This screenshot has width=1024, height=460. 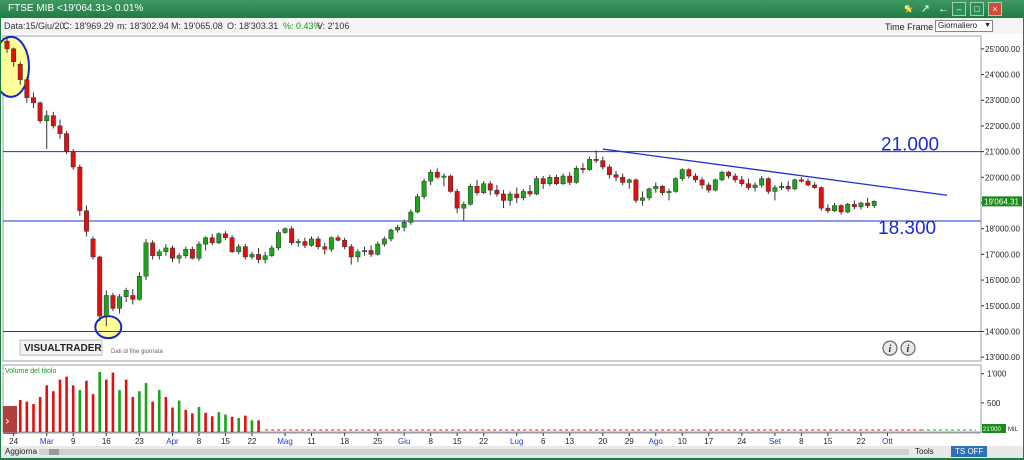 I want to click on scrollbar-thumb, so click(x=54, y=452).